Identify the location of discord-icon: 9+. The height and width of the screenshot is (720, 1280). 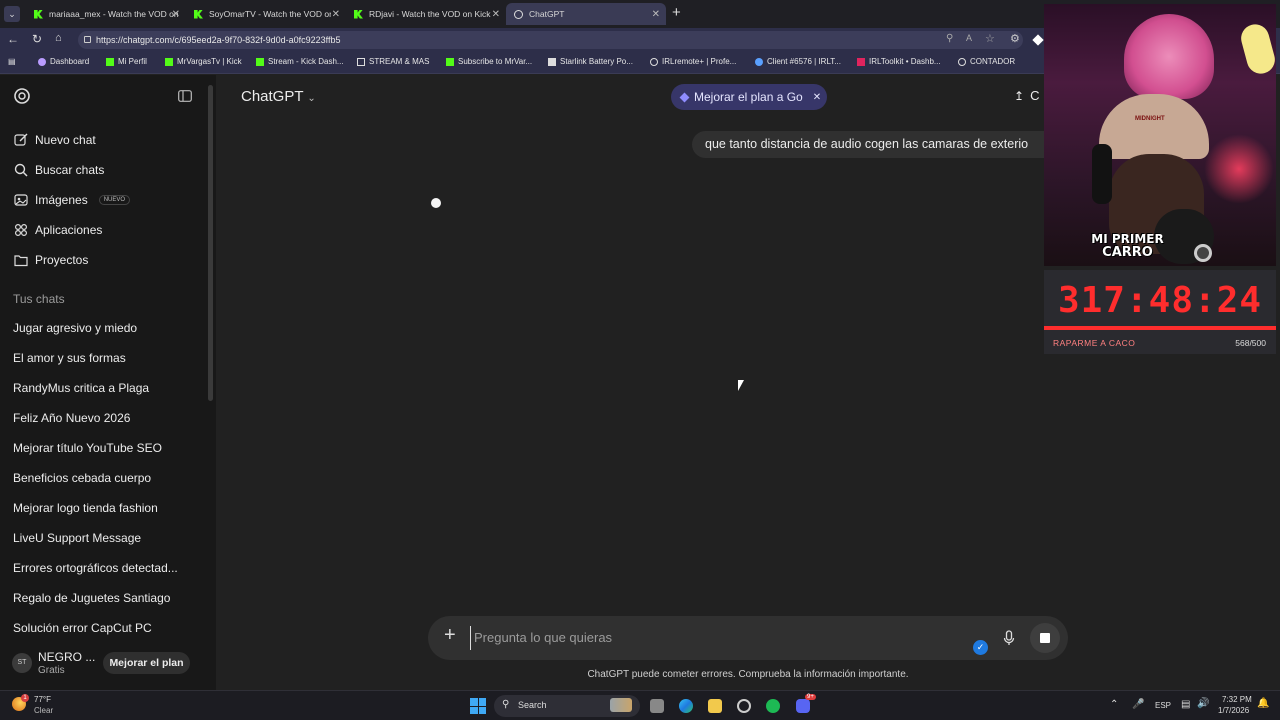
(806, 703).